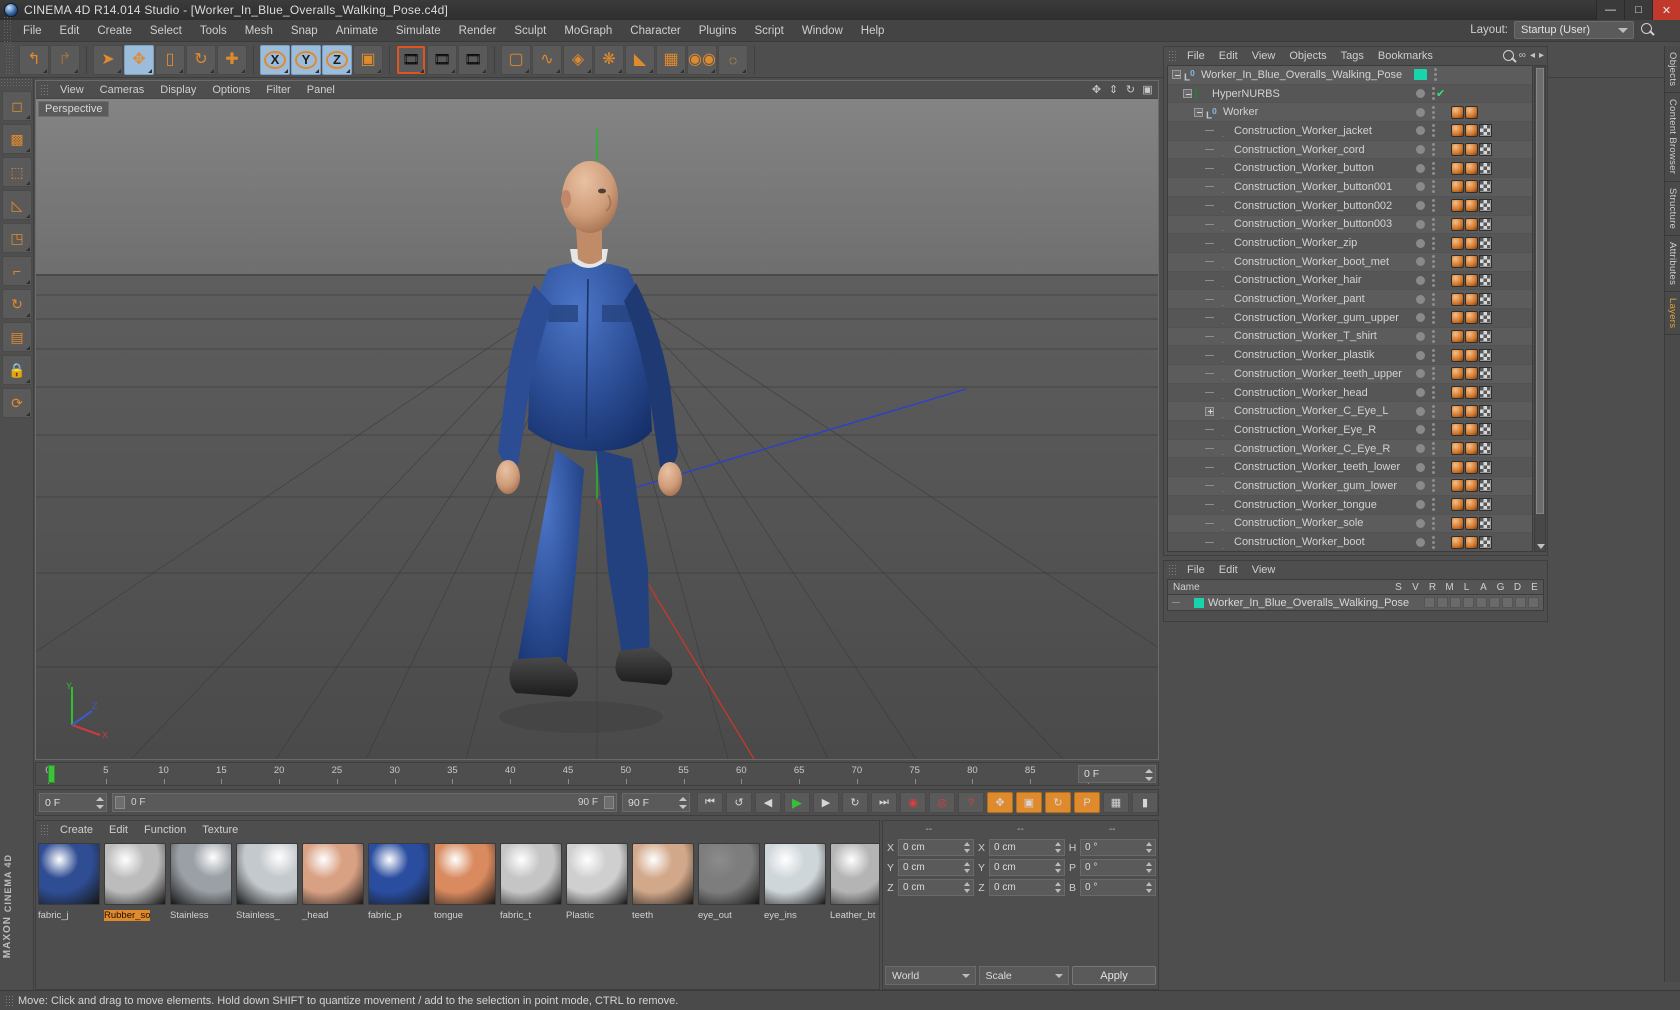 The height and width of the screenshot is (1010, 1680). What do you see at coordinates (1264, 570) in the screenshot?
I see `layer-menu-view: View` at bounding box center [1264, 570].